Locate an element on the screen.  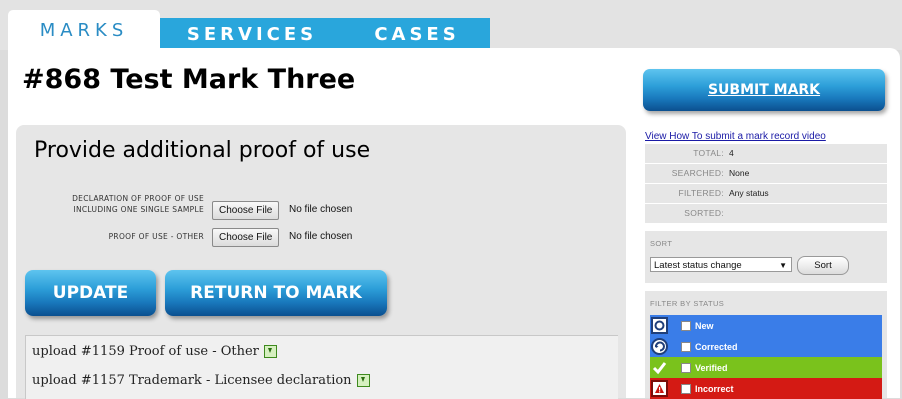
filter-row-verified: Verified is located at coordinates (766, 367).